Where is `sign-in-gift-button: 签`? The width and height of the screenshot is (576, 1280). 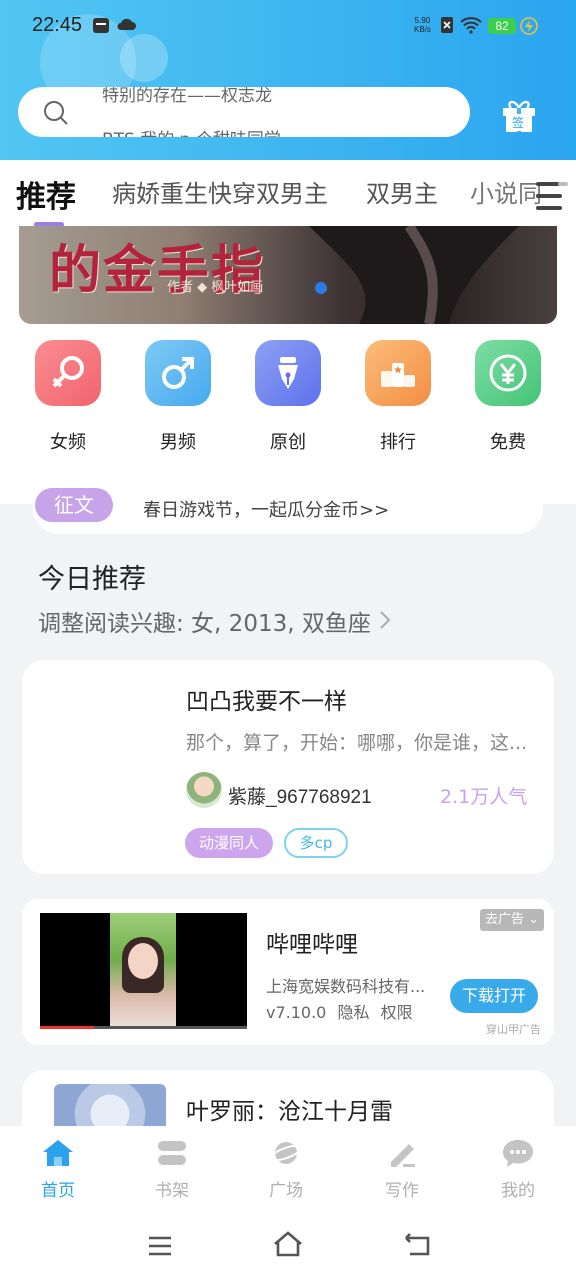 sign-in-gift-button: 签 is located at coordinates (519, 118).